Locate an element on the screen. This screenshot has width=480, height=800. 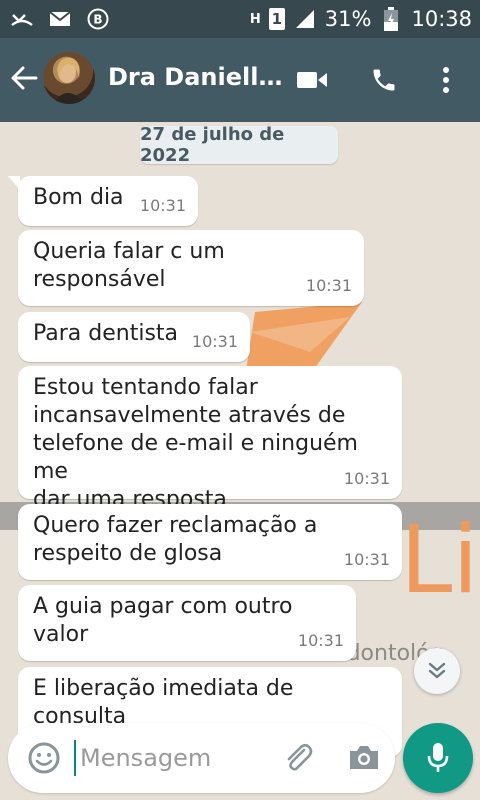
message-input is located at coordinates (174, 758).